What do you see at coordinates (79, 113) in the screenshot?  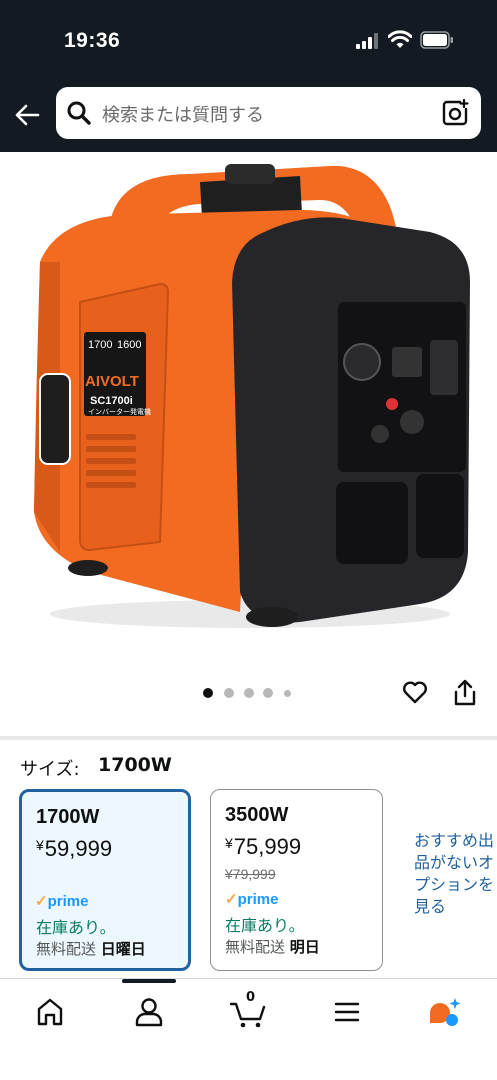 I see `search-icon` at bounding box center [79, 113].